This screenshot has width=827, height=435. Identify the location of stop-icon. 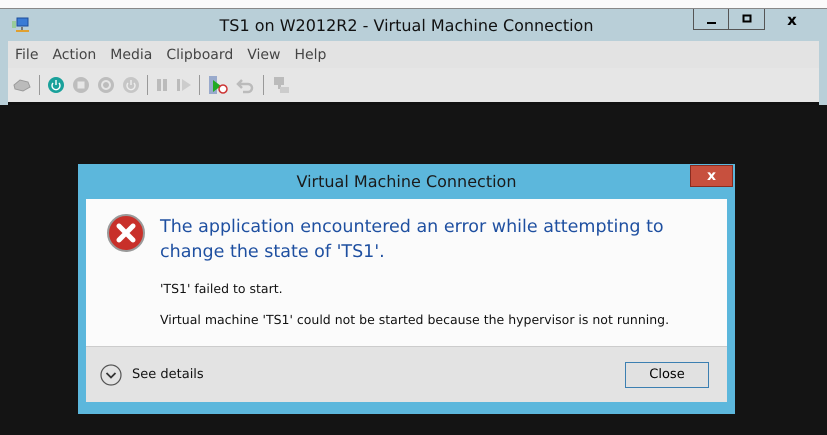
(81, 85).